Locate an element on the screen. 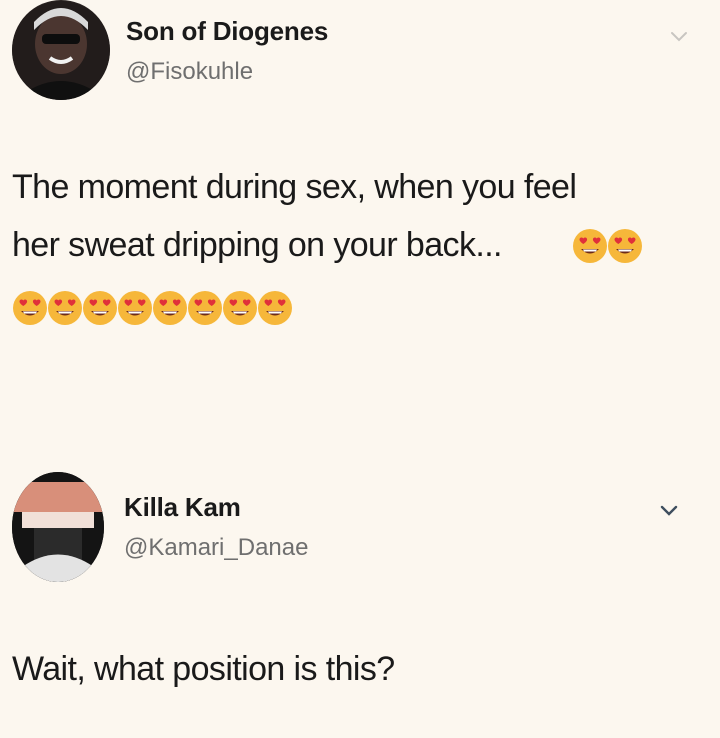  tweet-text-line-1: The moment during sex, when you feel is located at coordinates (294, 187).